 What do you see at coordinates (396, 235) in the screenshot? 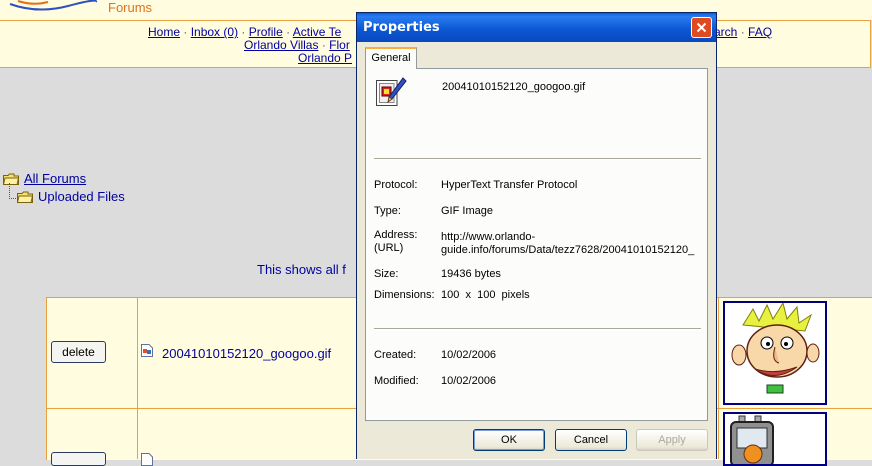
I see `address-label: Address:` at bounding box center [396, 235].